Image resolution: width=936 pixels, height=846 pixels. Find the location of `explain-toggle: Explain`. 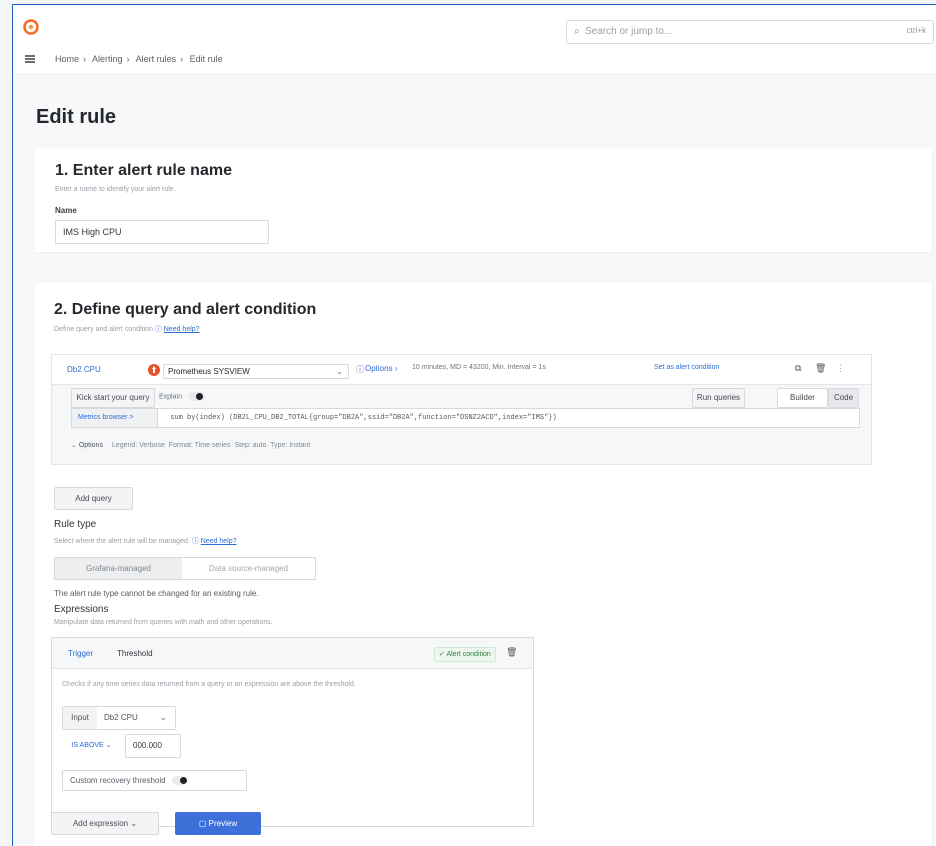

explain-toggle: Explain is located at coordinates (182, 396).